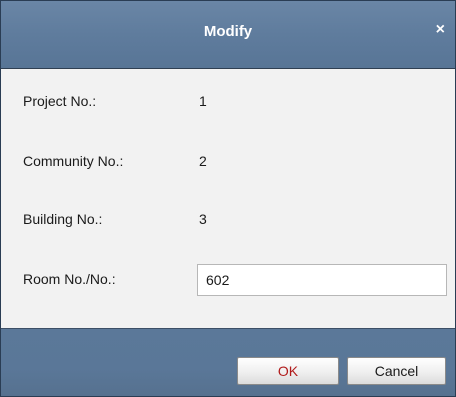  Describe the element at coordinates (322, 280) in the screenshot. I see `room-no-input` at that location.